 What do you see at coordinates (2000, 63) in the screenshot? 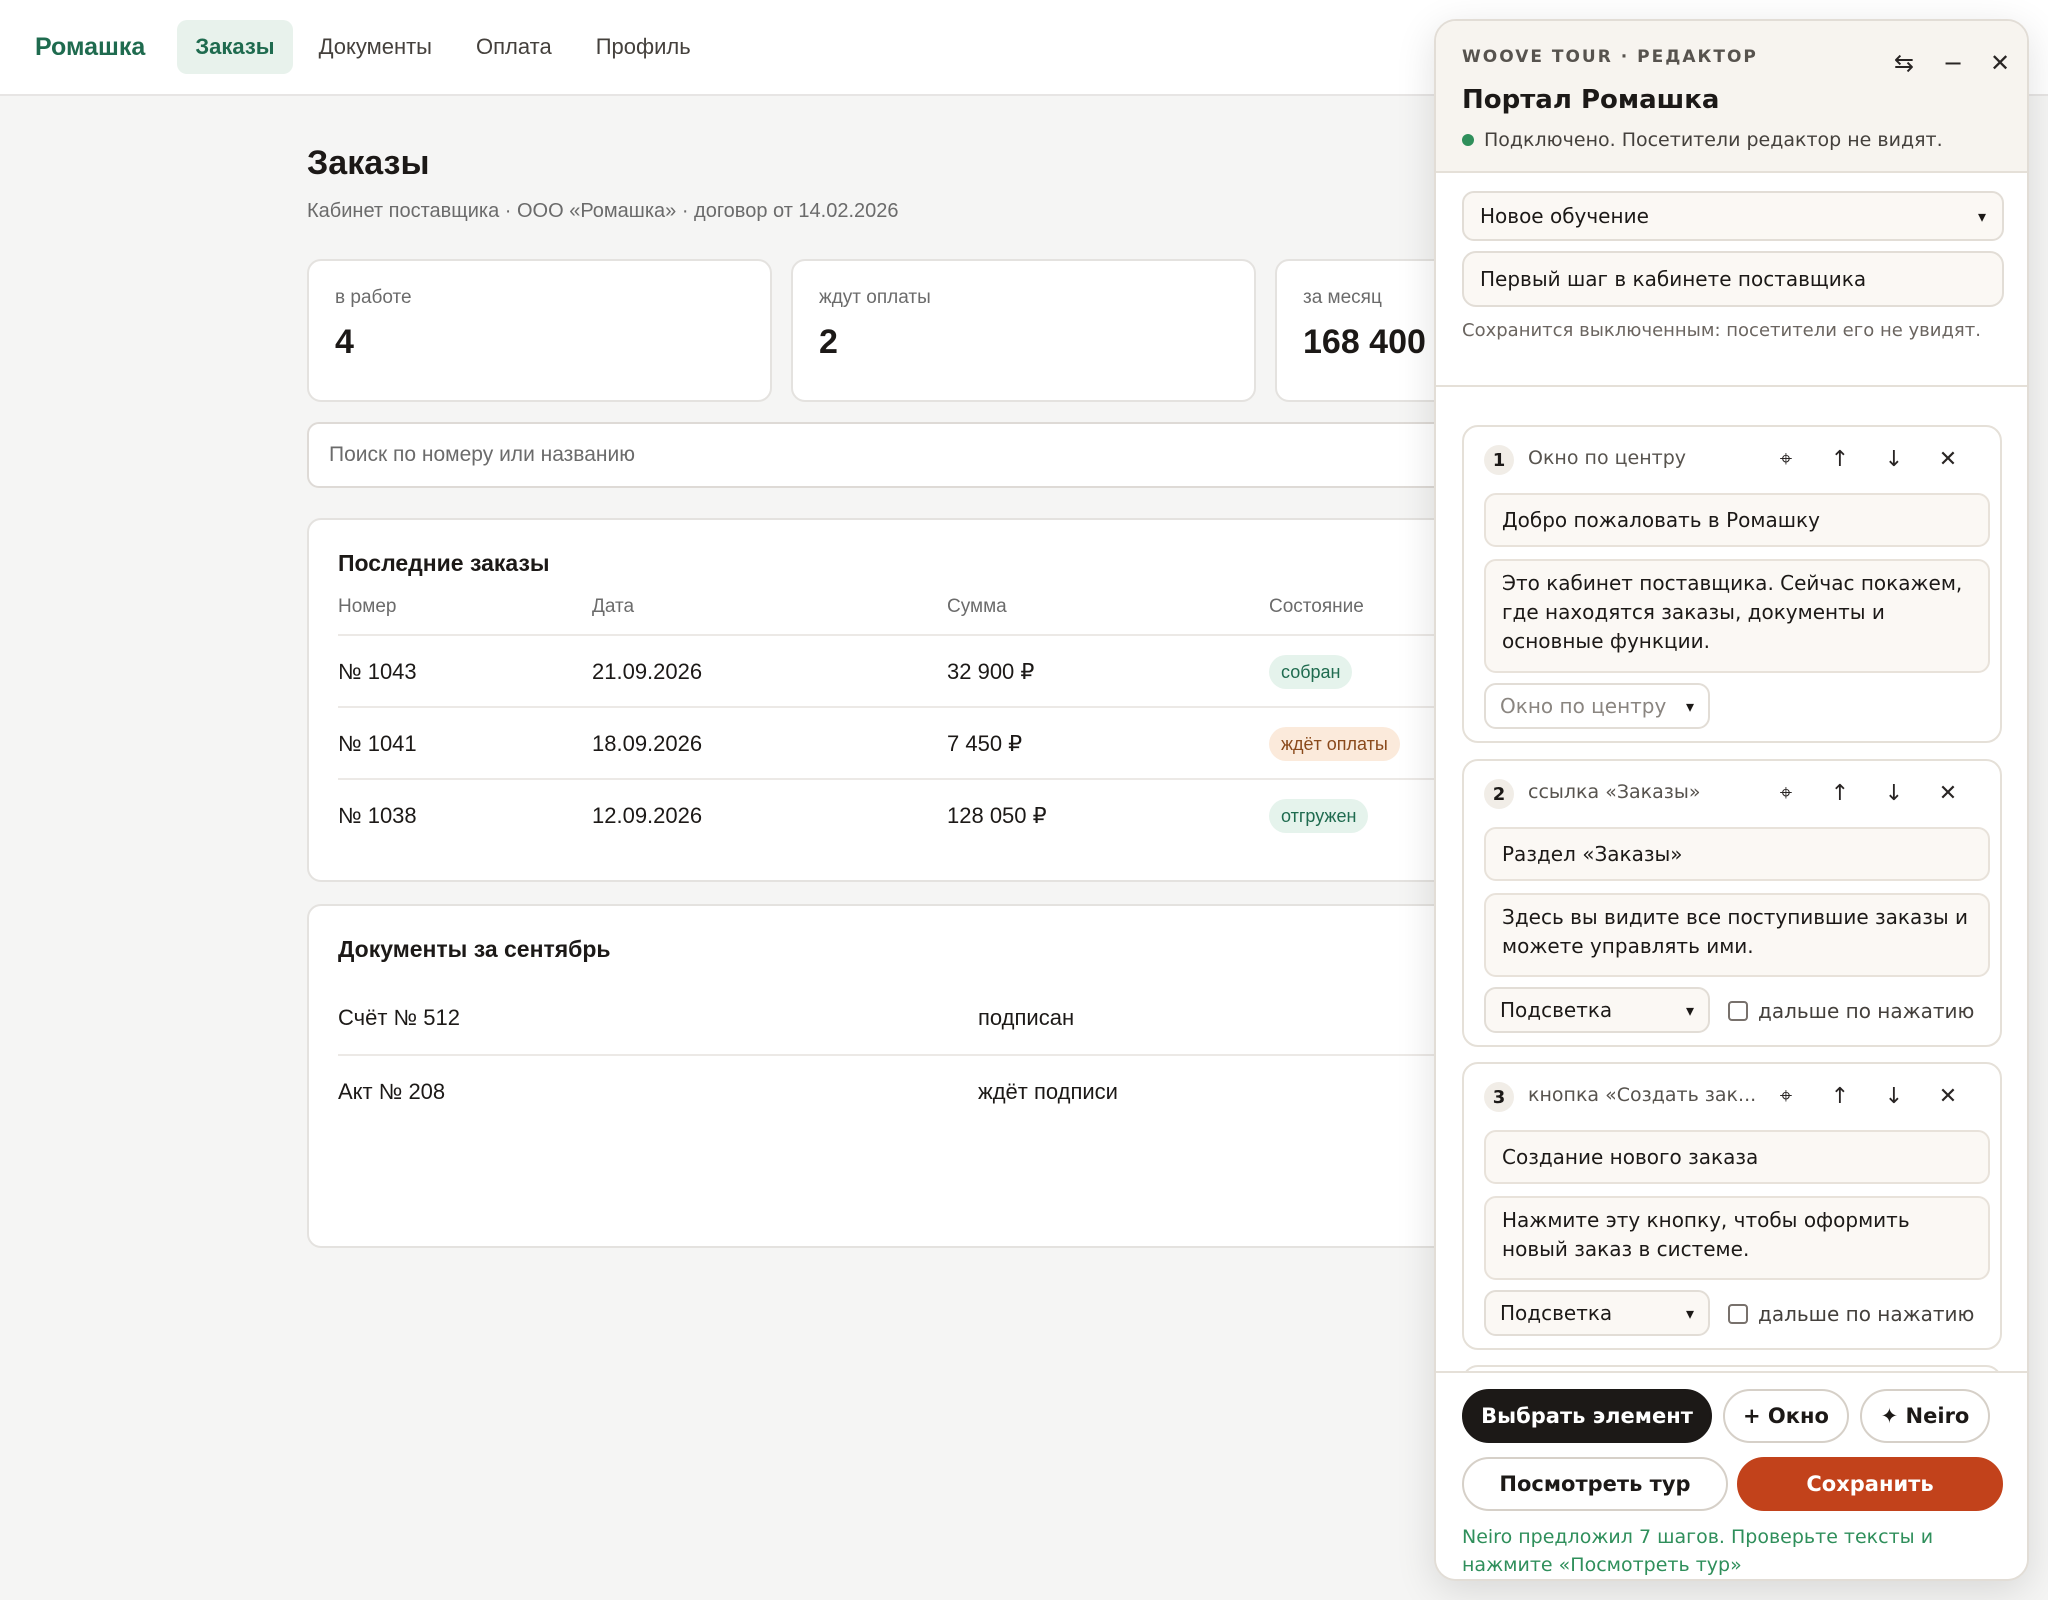
I see `close-icon: ✕` at bounding box center [2000, 63].